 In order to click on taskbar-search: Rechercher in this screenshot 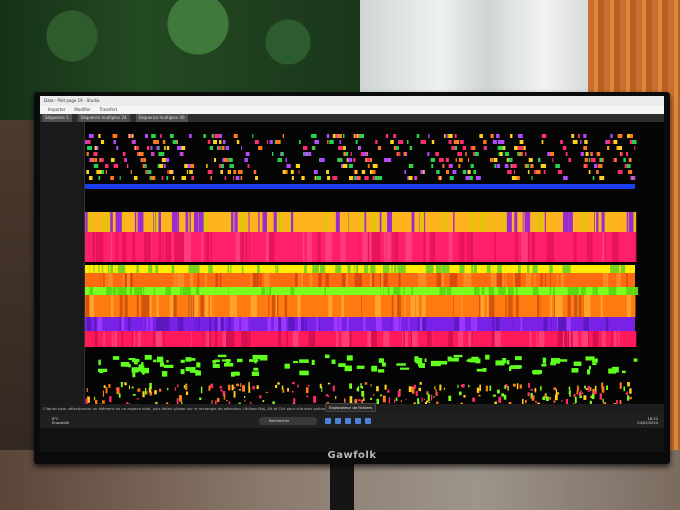, I will do `click(288, 421)`.